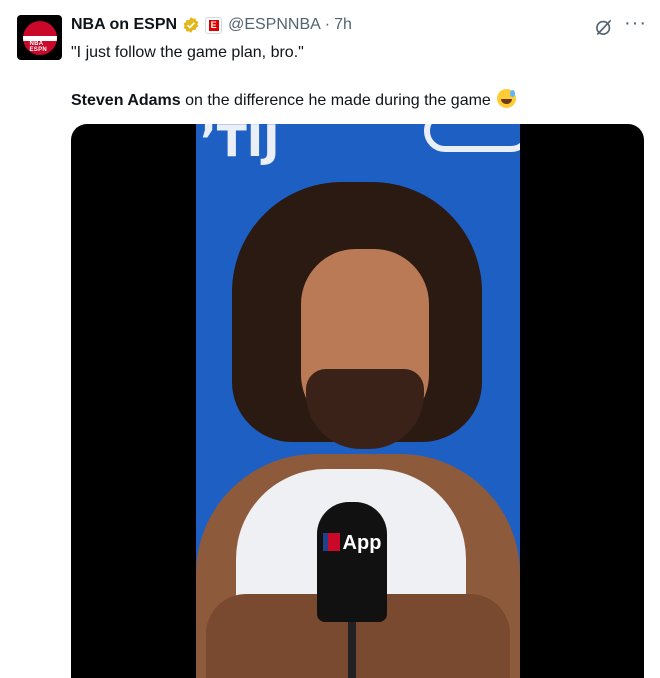  I want to click on grok-icon, so click(604, 27).